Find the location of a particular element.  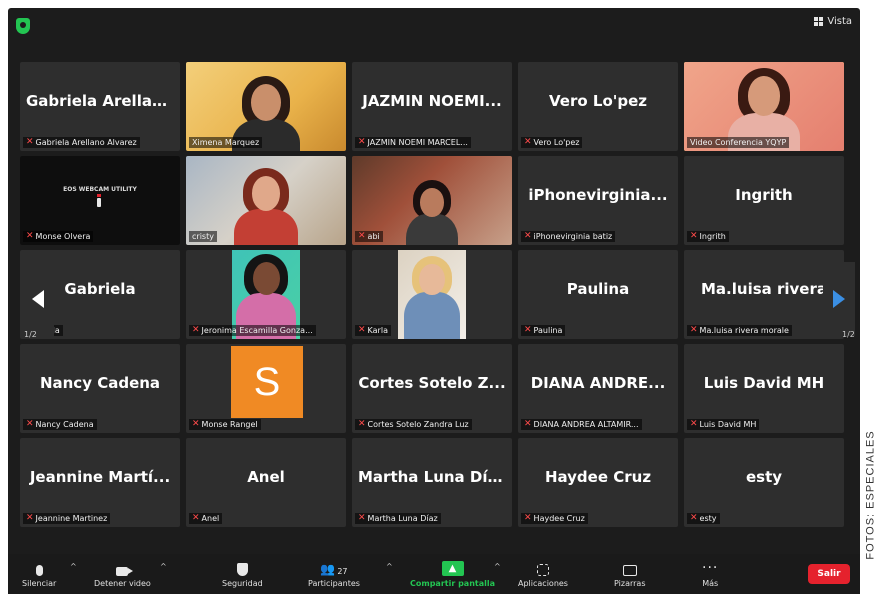

arrow-left-icon is located at coordinates (38, 299).